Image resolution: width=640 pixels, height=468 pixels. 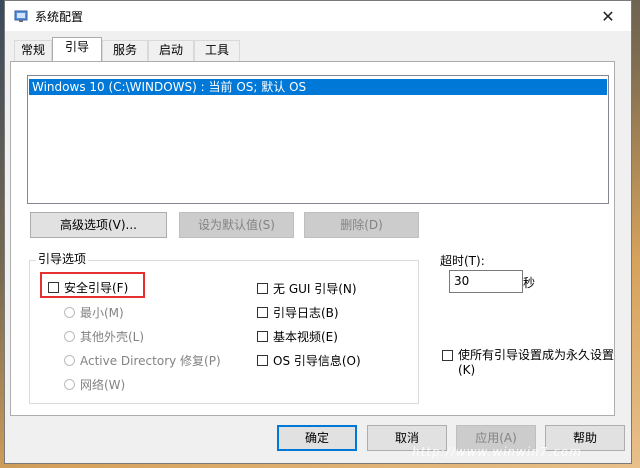 I want to click on make-permanent-label-line1: 使所有引导设置成为永久设置, so click(x=536, y=355).